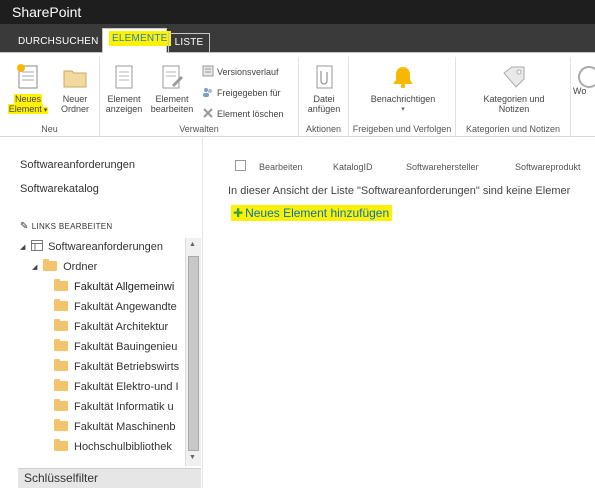 This screenshot has height=488, width=595. Describe the element at coordinates (125, 427) in the screenshot. I see `tree-item-label: Fakultät Maschinenb` at that location.